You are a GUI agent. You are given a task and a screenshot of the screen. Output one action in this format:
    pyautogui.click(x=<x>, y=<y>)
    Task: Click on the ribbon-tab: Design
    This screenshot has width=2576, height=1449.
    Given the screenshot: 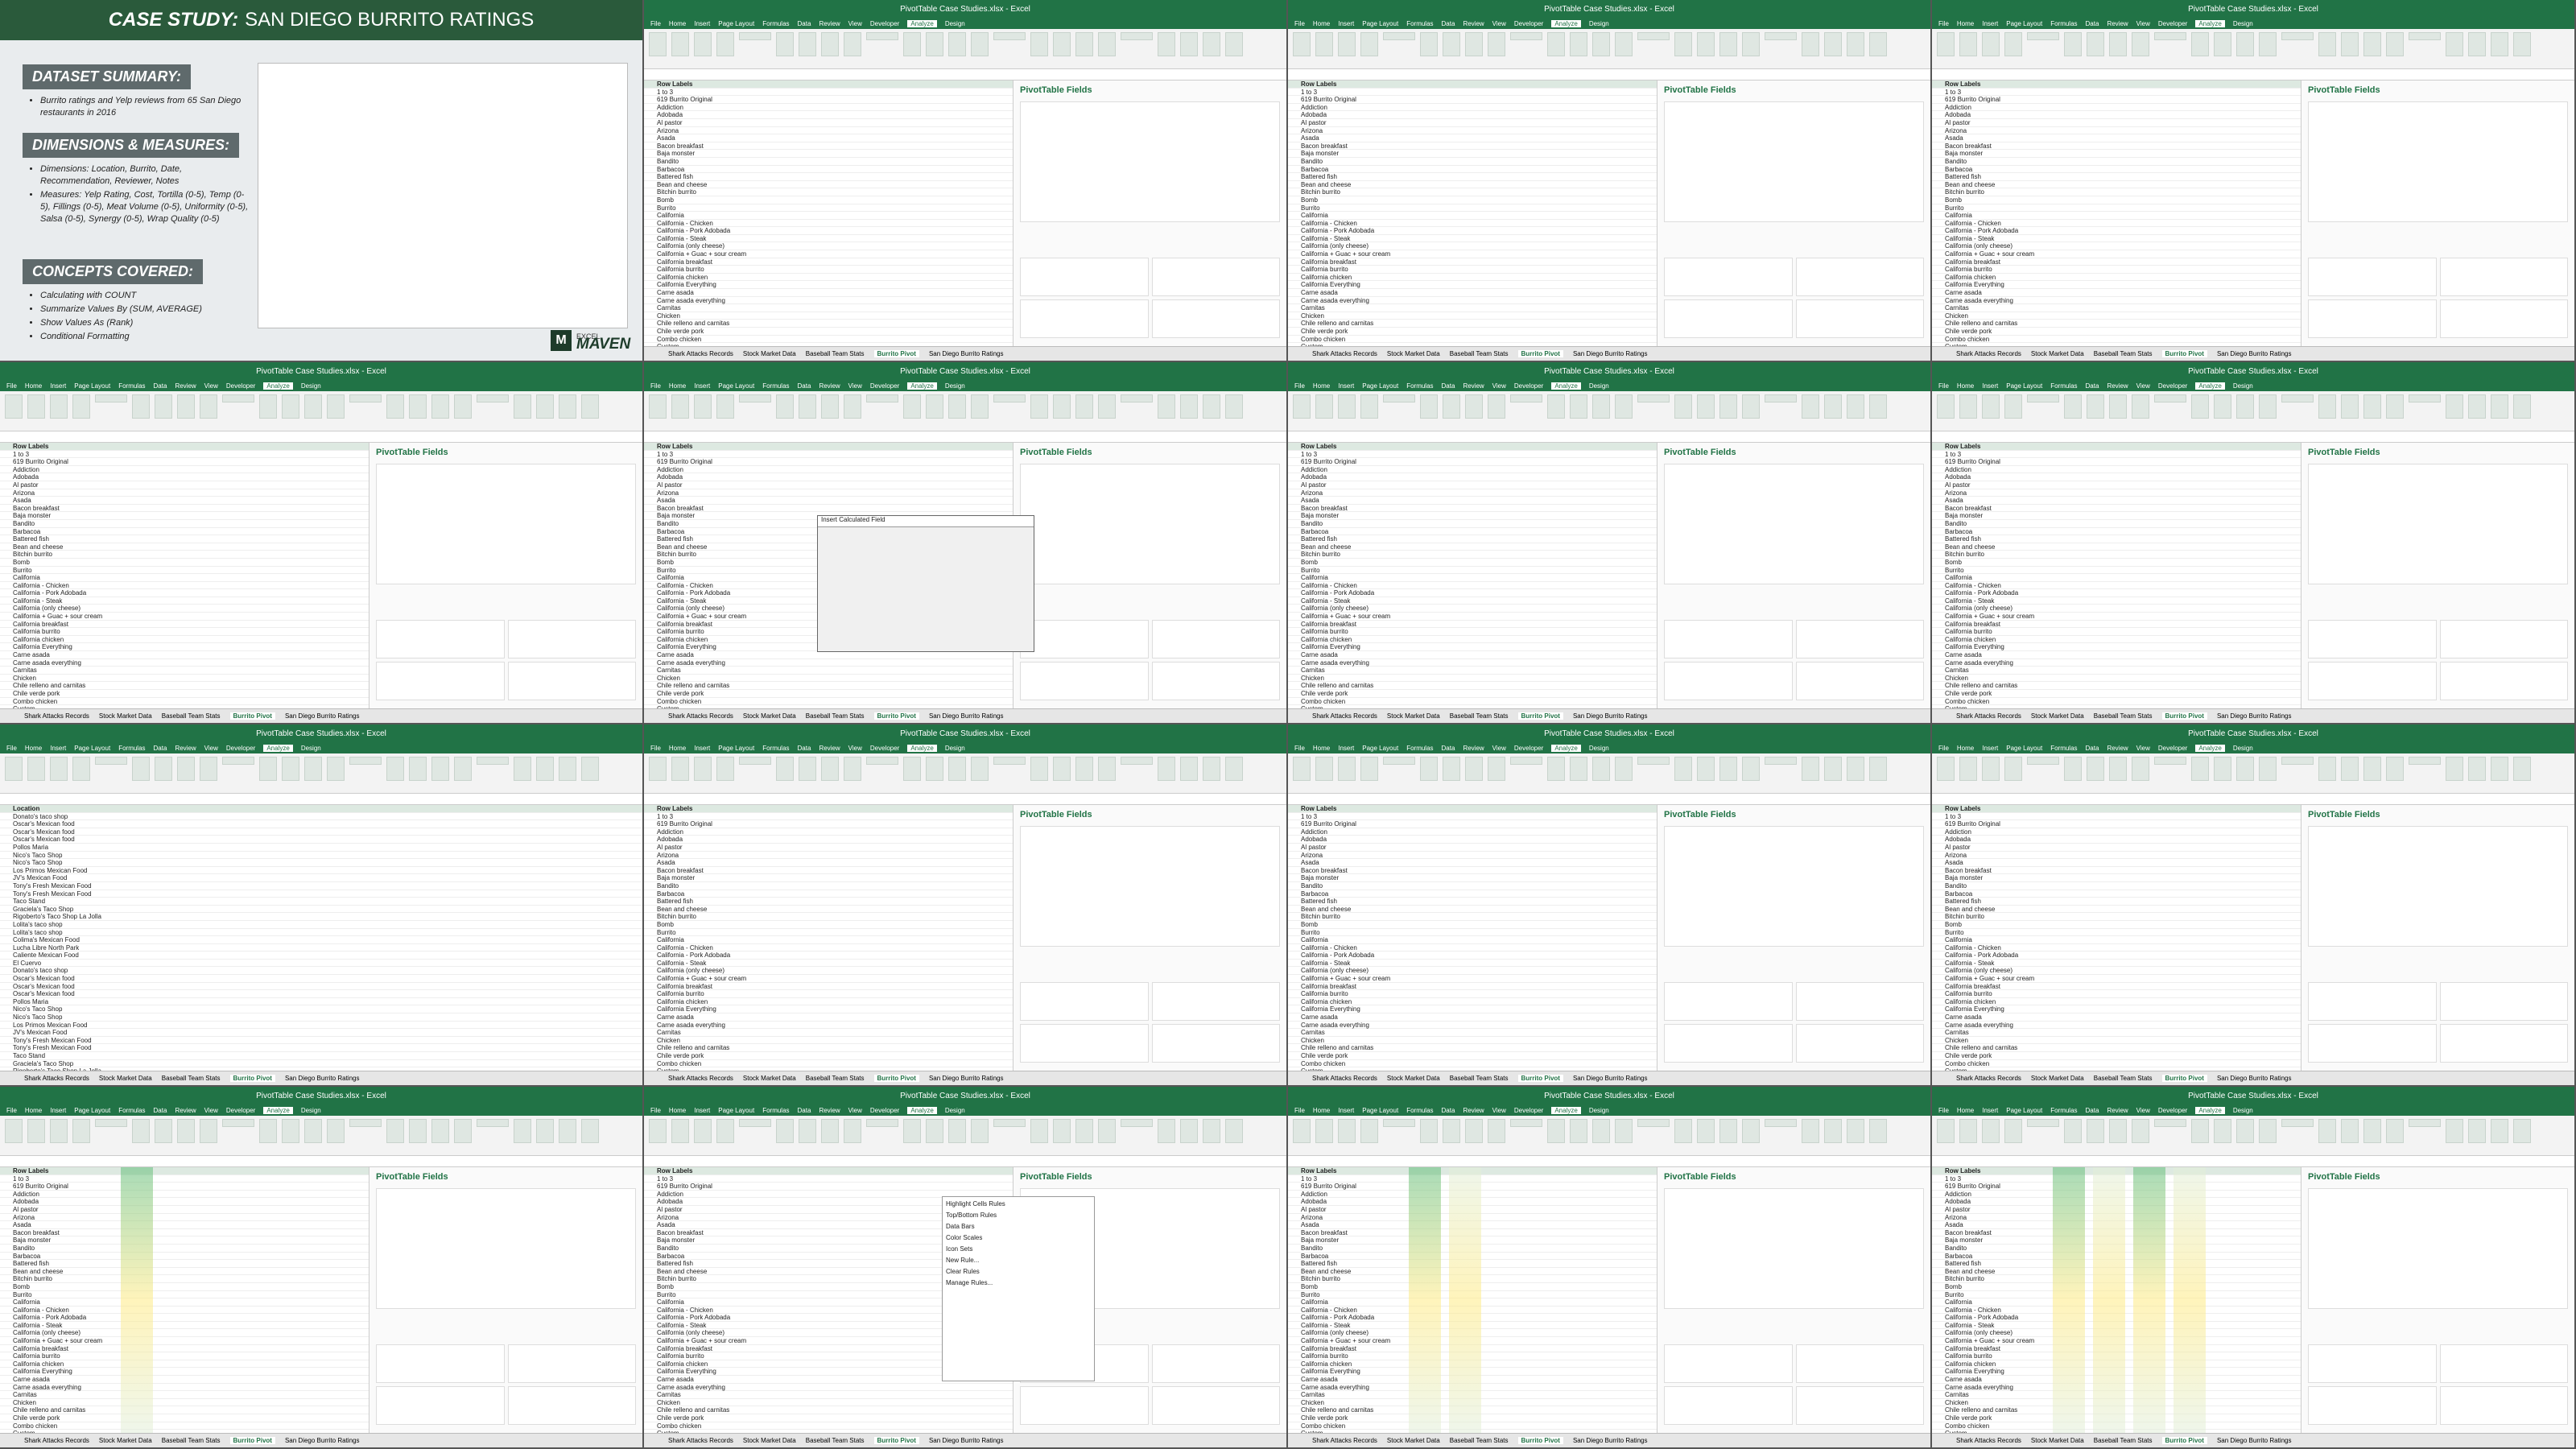 What is the action you would take?
    pyautogui.click(x=311, y=1110)
    